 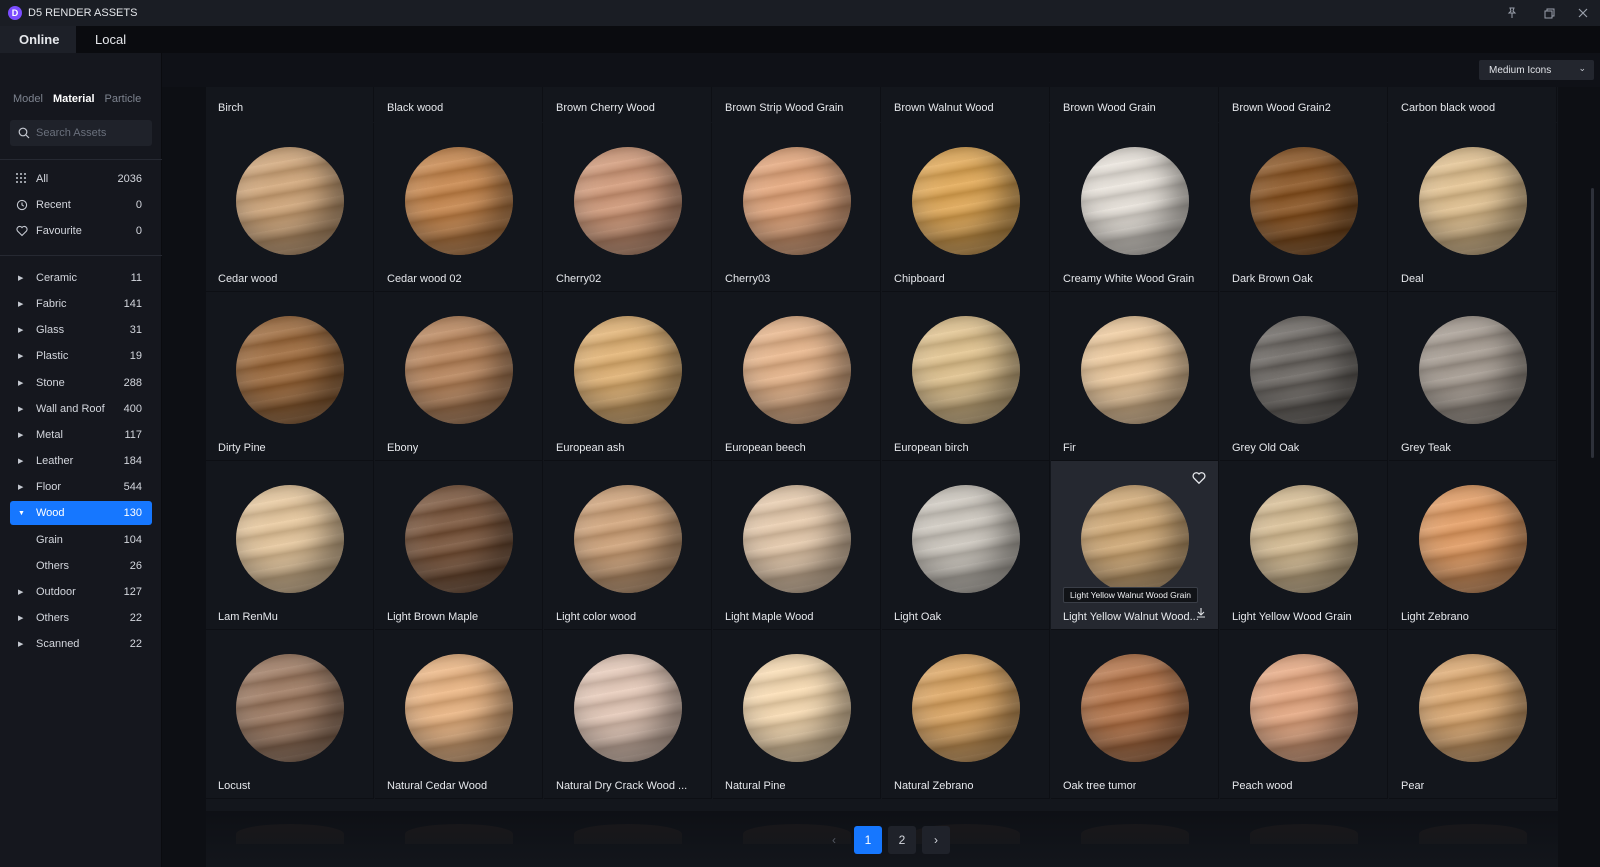 What do you see at coordinates (1549, 13) in the screenshot?
I see `restore-window-icon` at bounding box center [1549, 13].